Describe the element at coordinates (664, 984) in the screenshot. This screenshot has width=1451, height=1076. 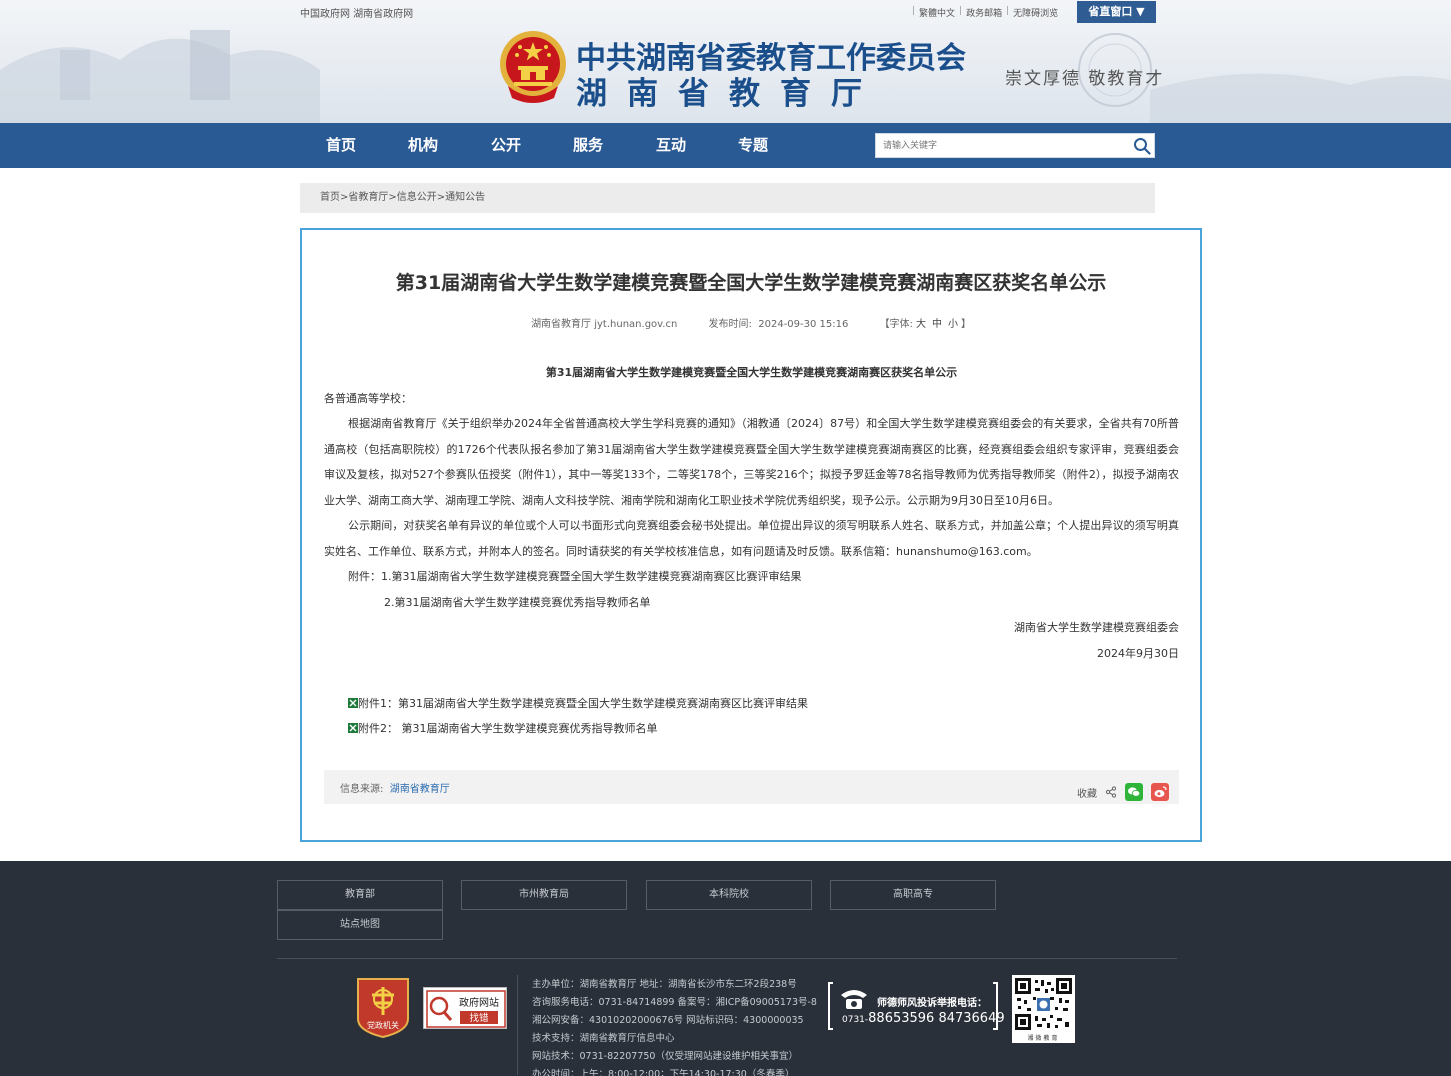
I see `footer-info-line: 主办单位：湖南省教育厅 地址：湖南省长沙市东二环2段238号` at that location.